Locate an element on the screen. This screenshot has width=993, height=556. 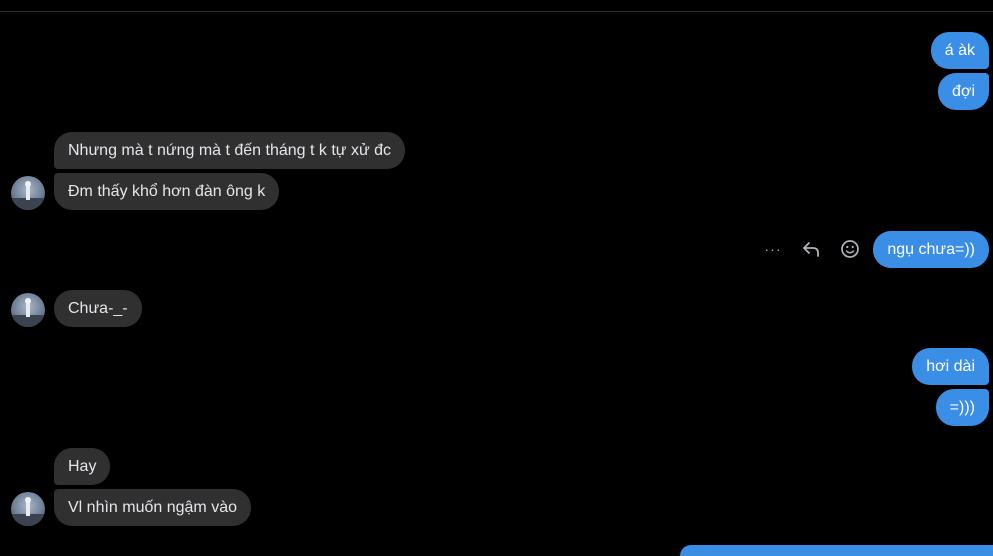
outgoing-message: =))) is located at coordinates (962, 407).